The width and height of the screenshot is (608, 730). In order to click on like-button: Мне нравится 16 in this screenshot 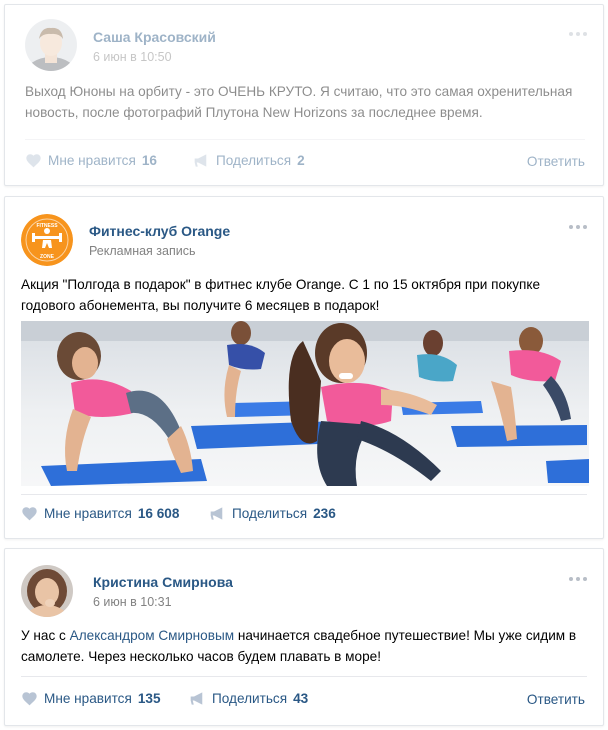, I will do `click(91, 160)`.